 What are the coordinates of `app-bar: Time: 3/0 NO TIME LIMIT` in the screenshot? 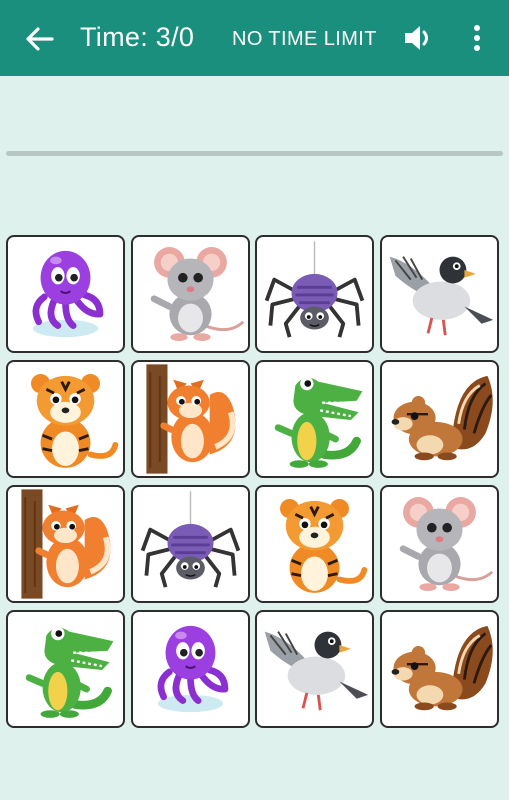 It's located at (254, 38).